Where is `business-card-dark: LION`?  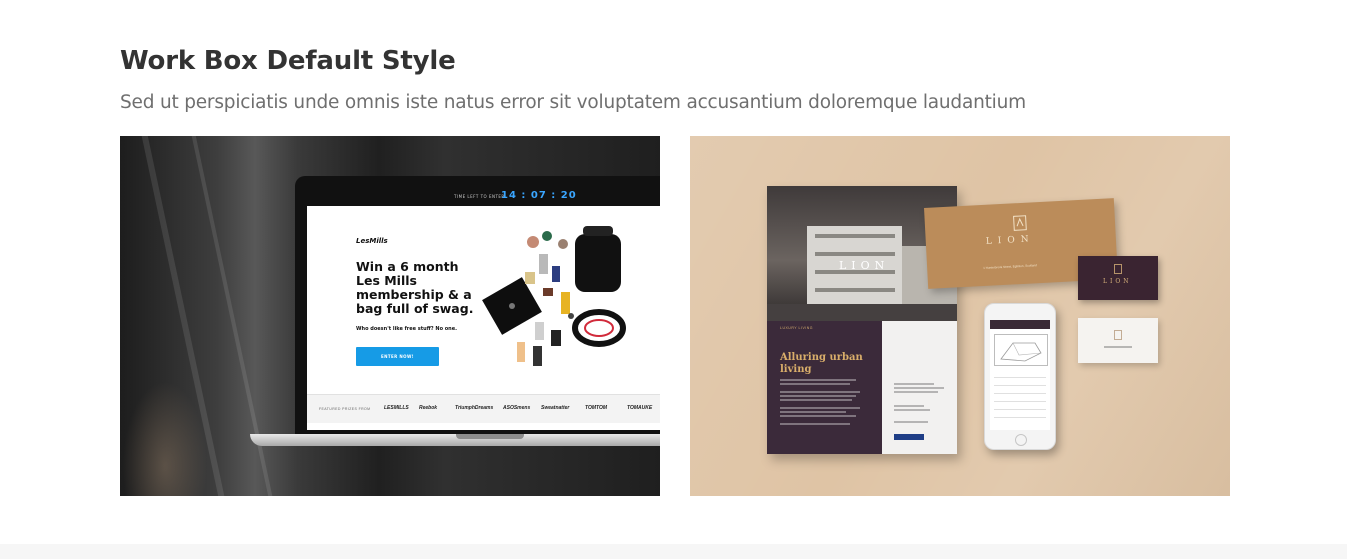 business-card-dark: LION is located at coordinates (1118, 278).